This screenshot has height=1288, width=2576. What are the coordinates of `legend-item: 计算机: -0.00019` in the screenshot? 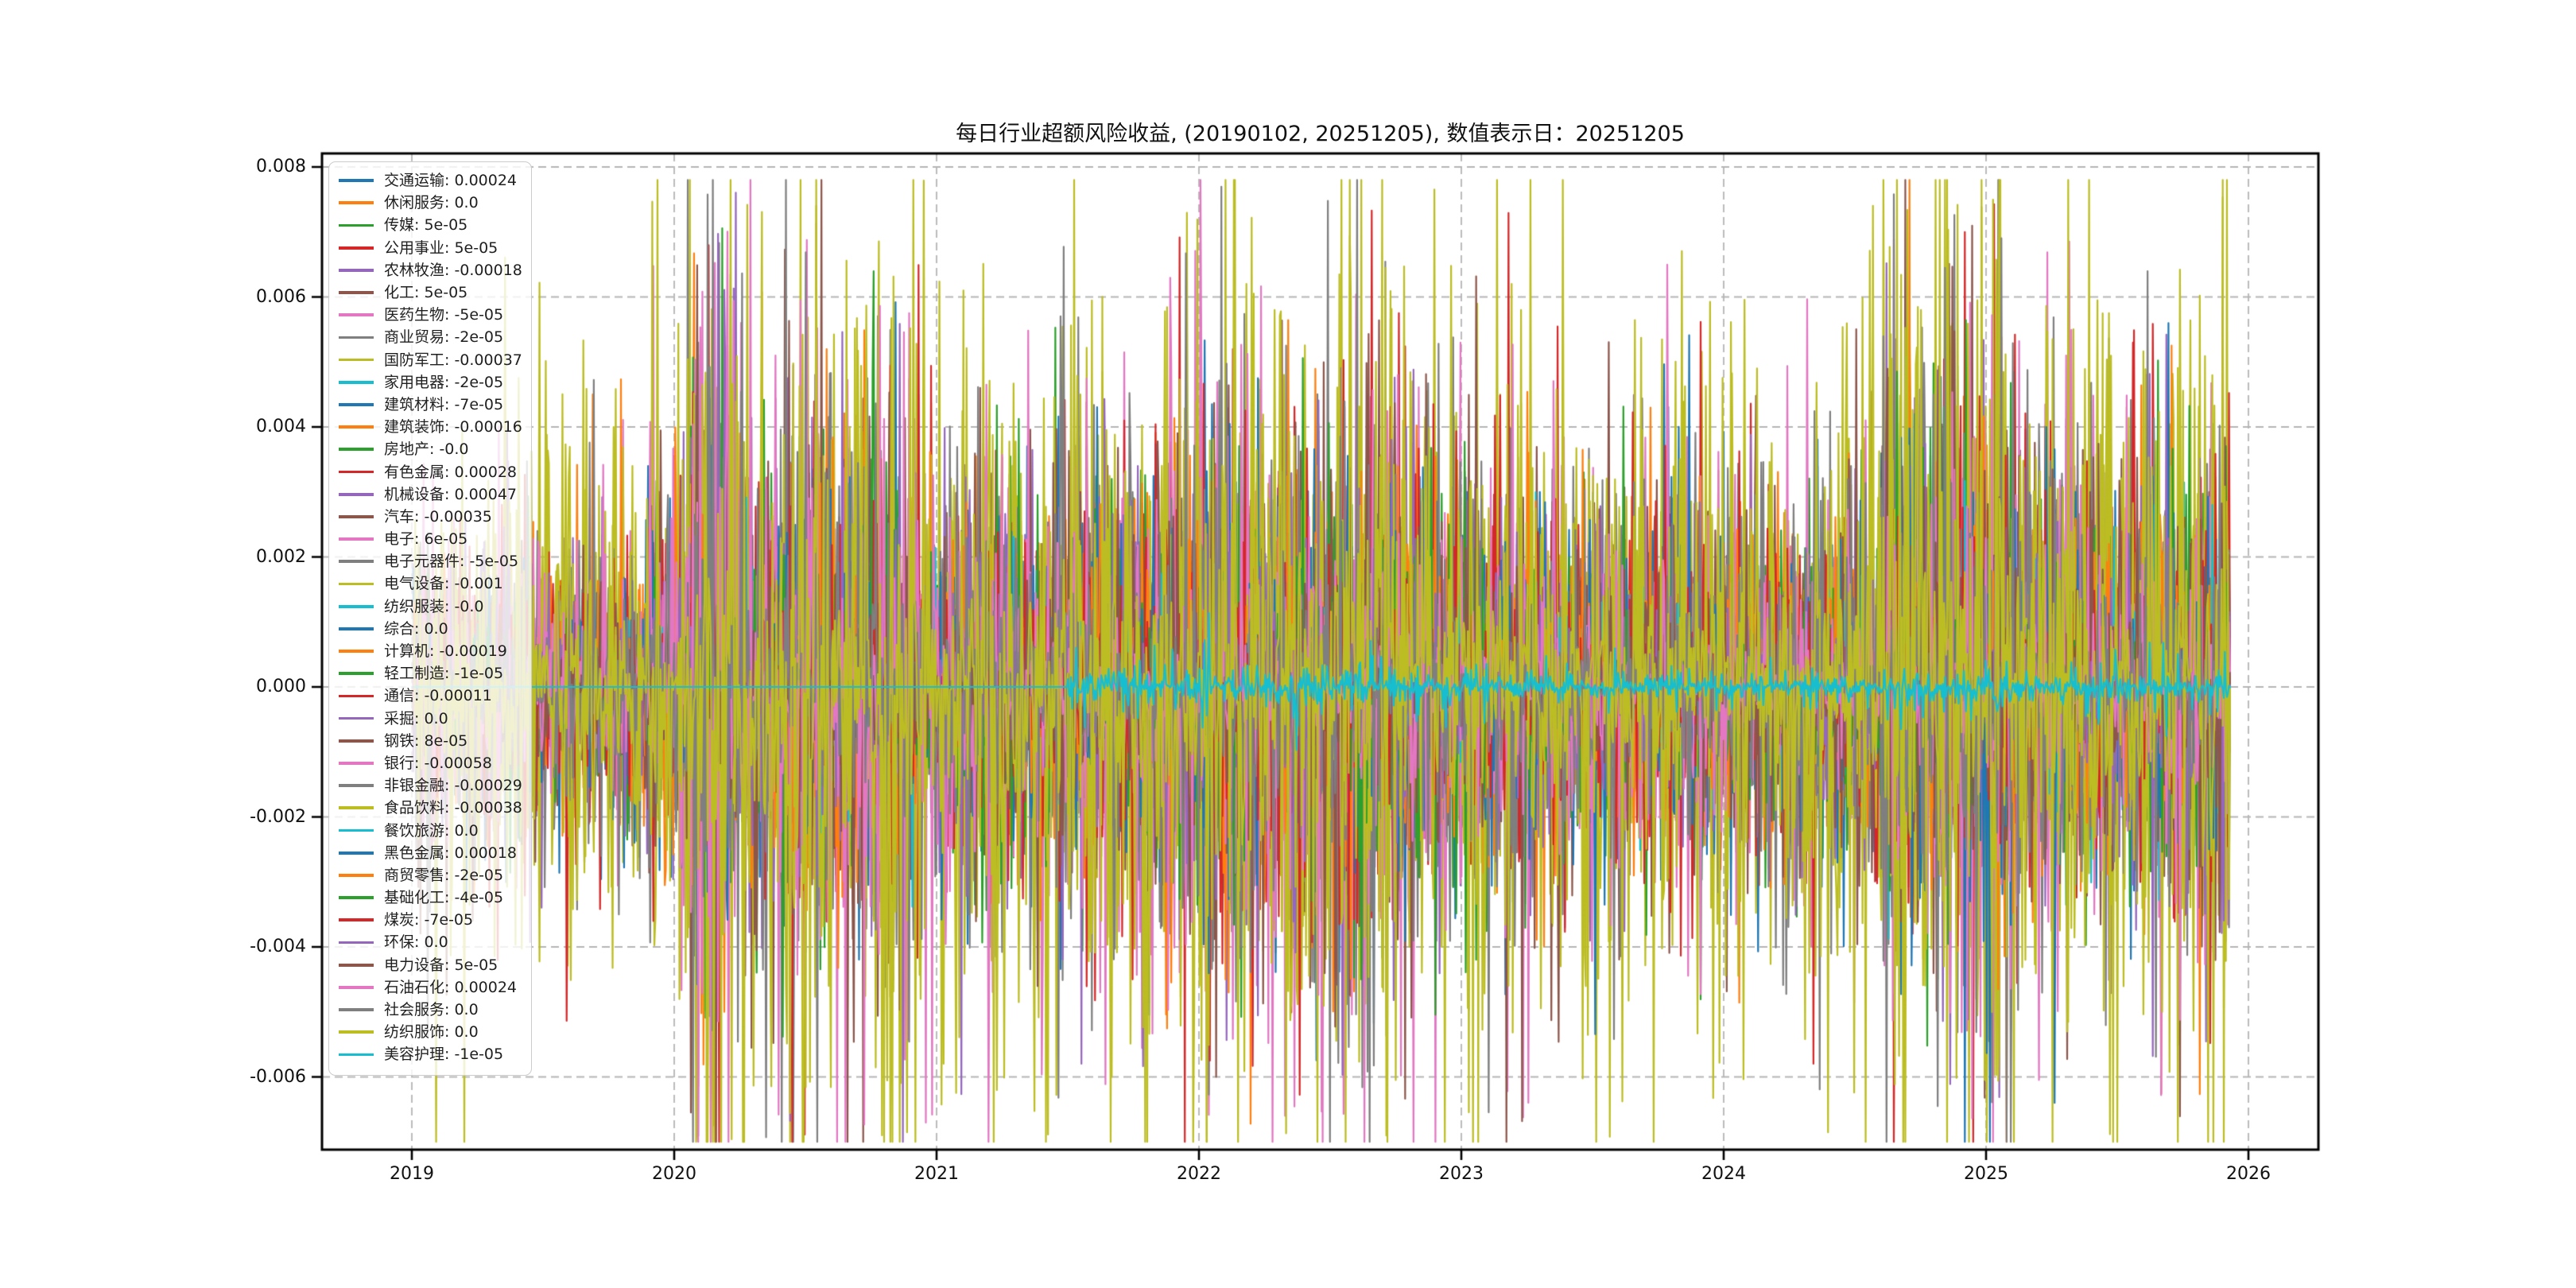 It's located at (435, 651).